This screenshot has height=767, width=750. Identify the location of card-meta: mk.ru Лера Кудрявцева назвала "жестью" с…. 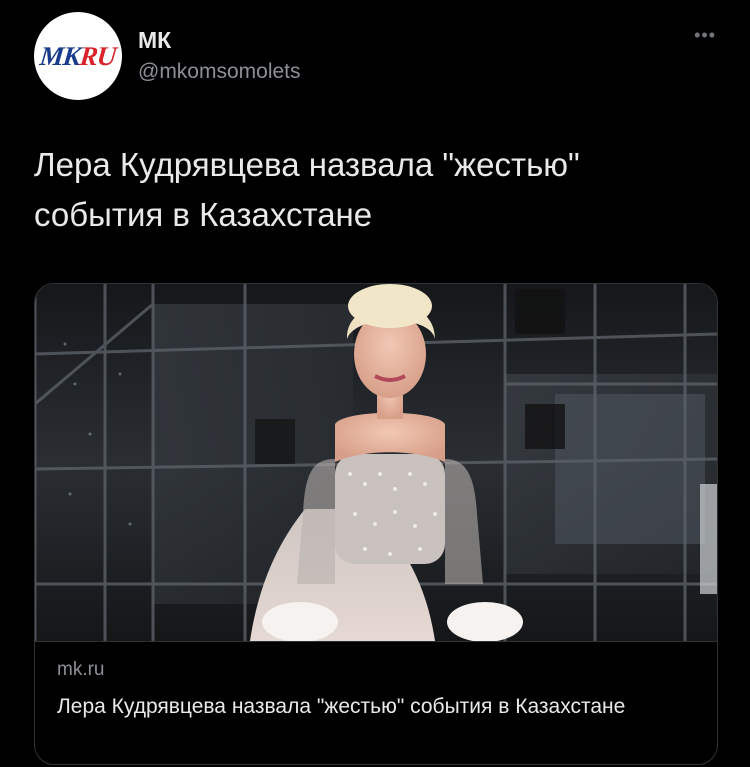
(376, 702).